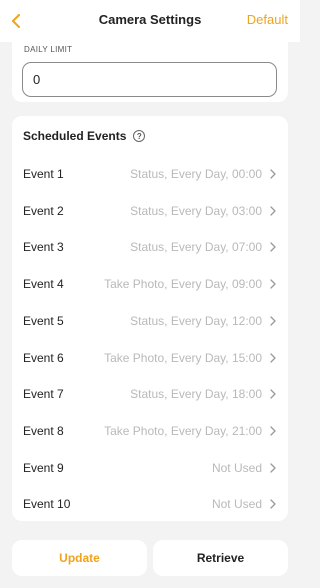 Image resolution: width=320 pixels, height=588 pixels. Describe the element at coordinates (75, 136) in the screenshot. I see `scheduled-events-title: Scheduled Events` at that location.